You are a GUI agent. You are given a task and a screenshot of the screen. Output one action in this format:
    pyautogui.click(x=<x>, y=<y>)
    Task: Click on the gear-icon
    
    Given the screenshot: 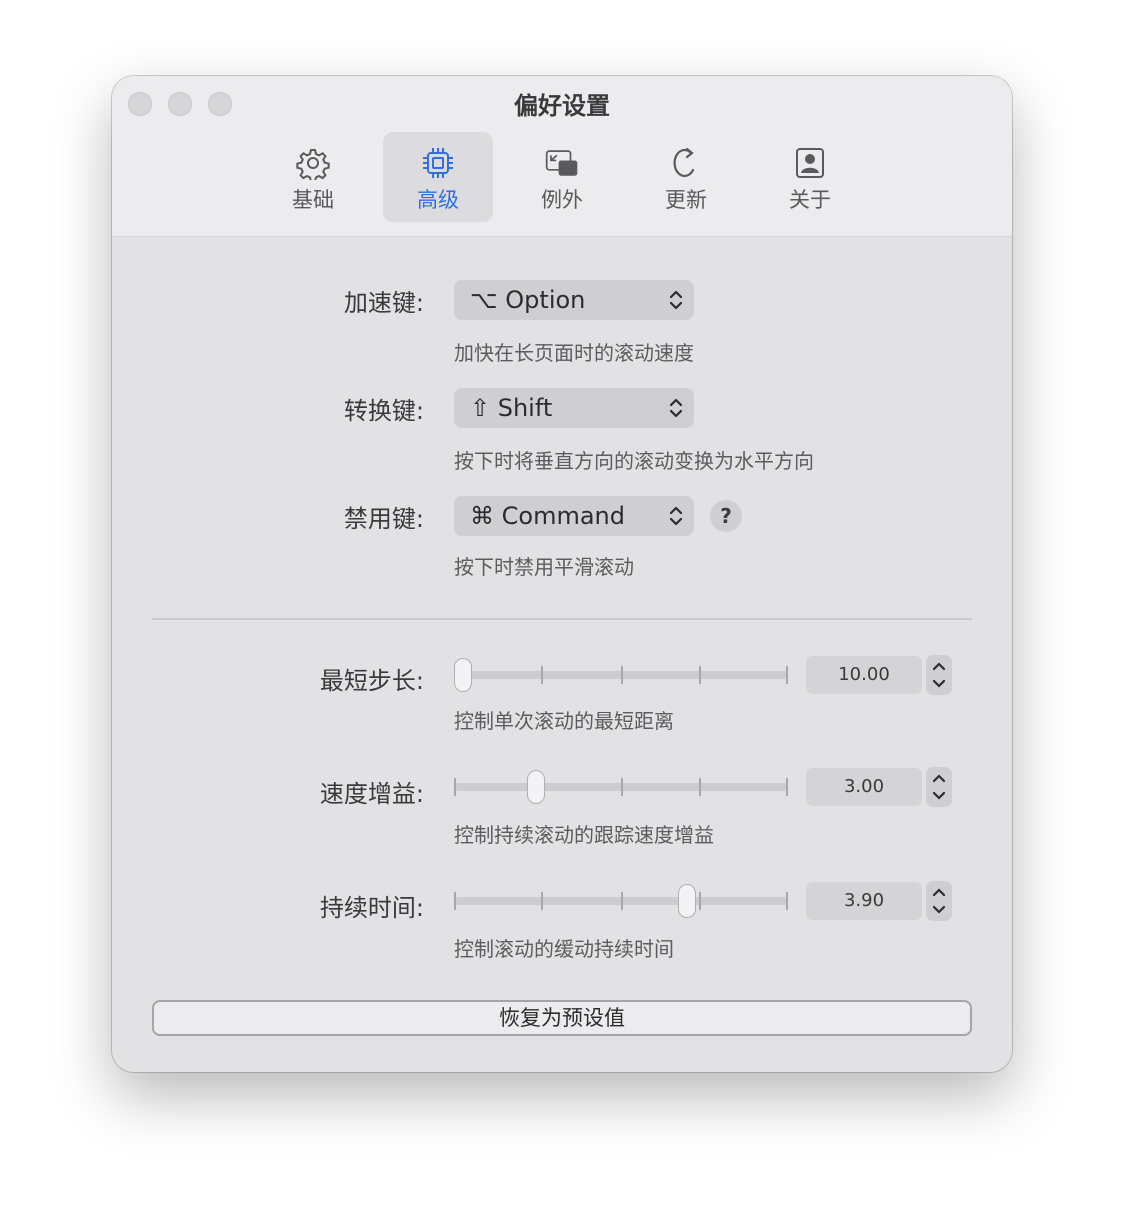 What is the action you would take?
    pyautogui.click(x=313, y=164)
    